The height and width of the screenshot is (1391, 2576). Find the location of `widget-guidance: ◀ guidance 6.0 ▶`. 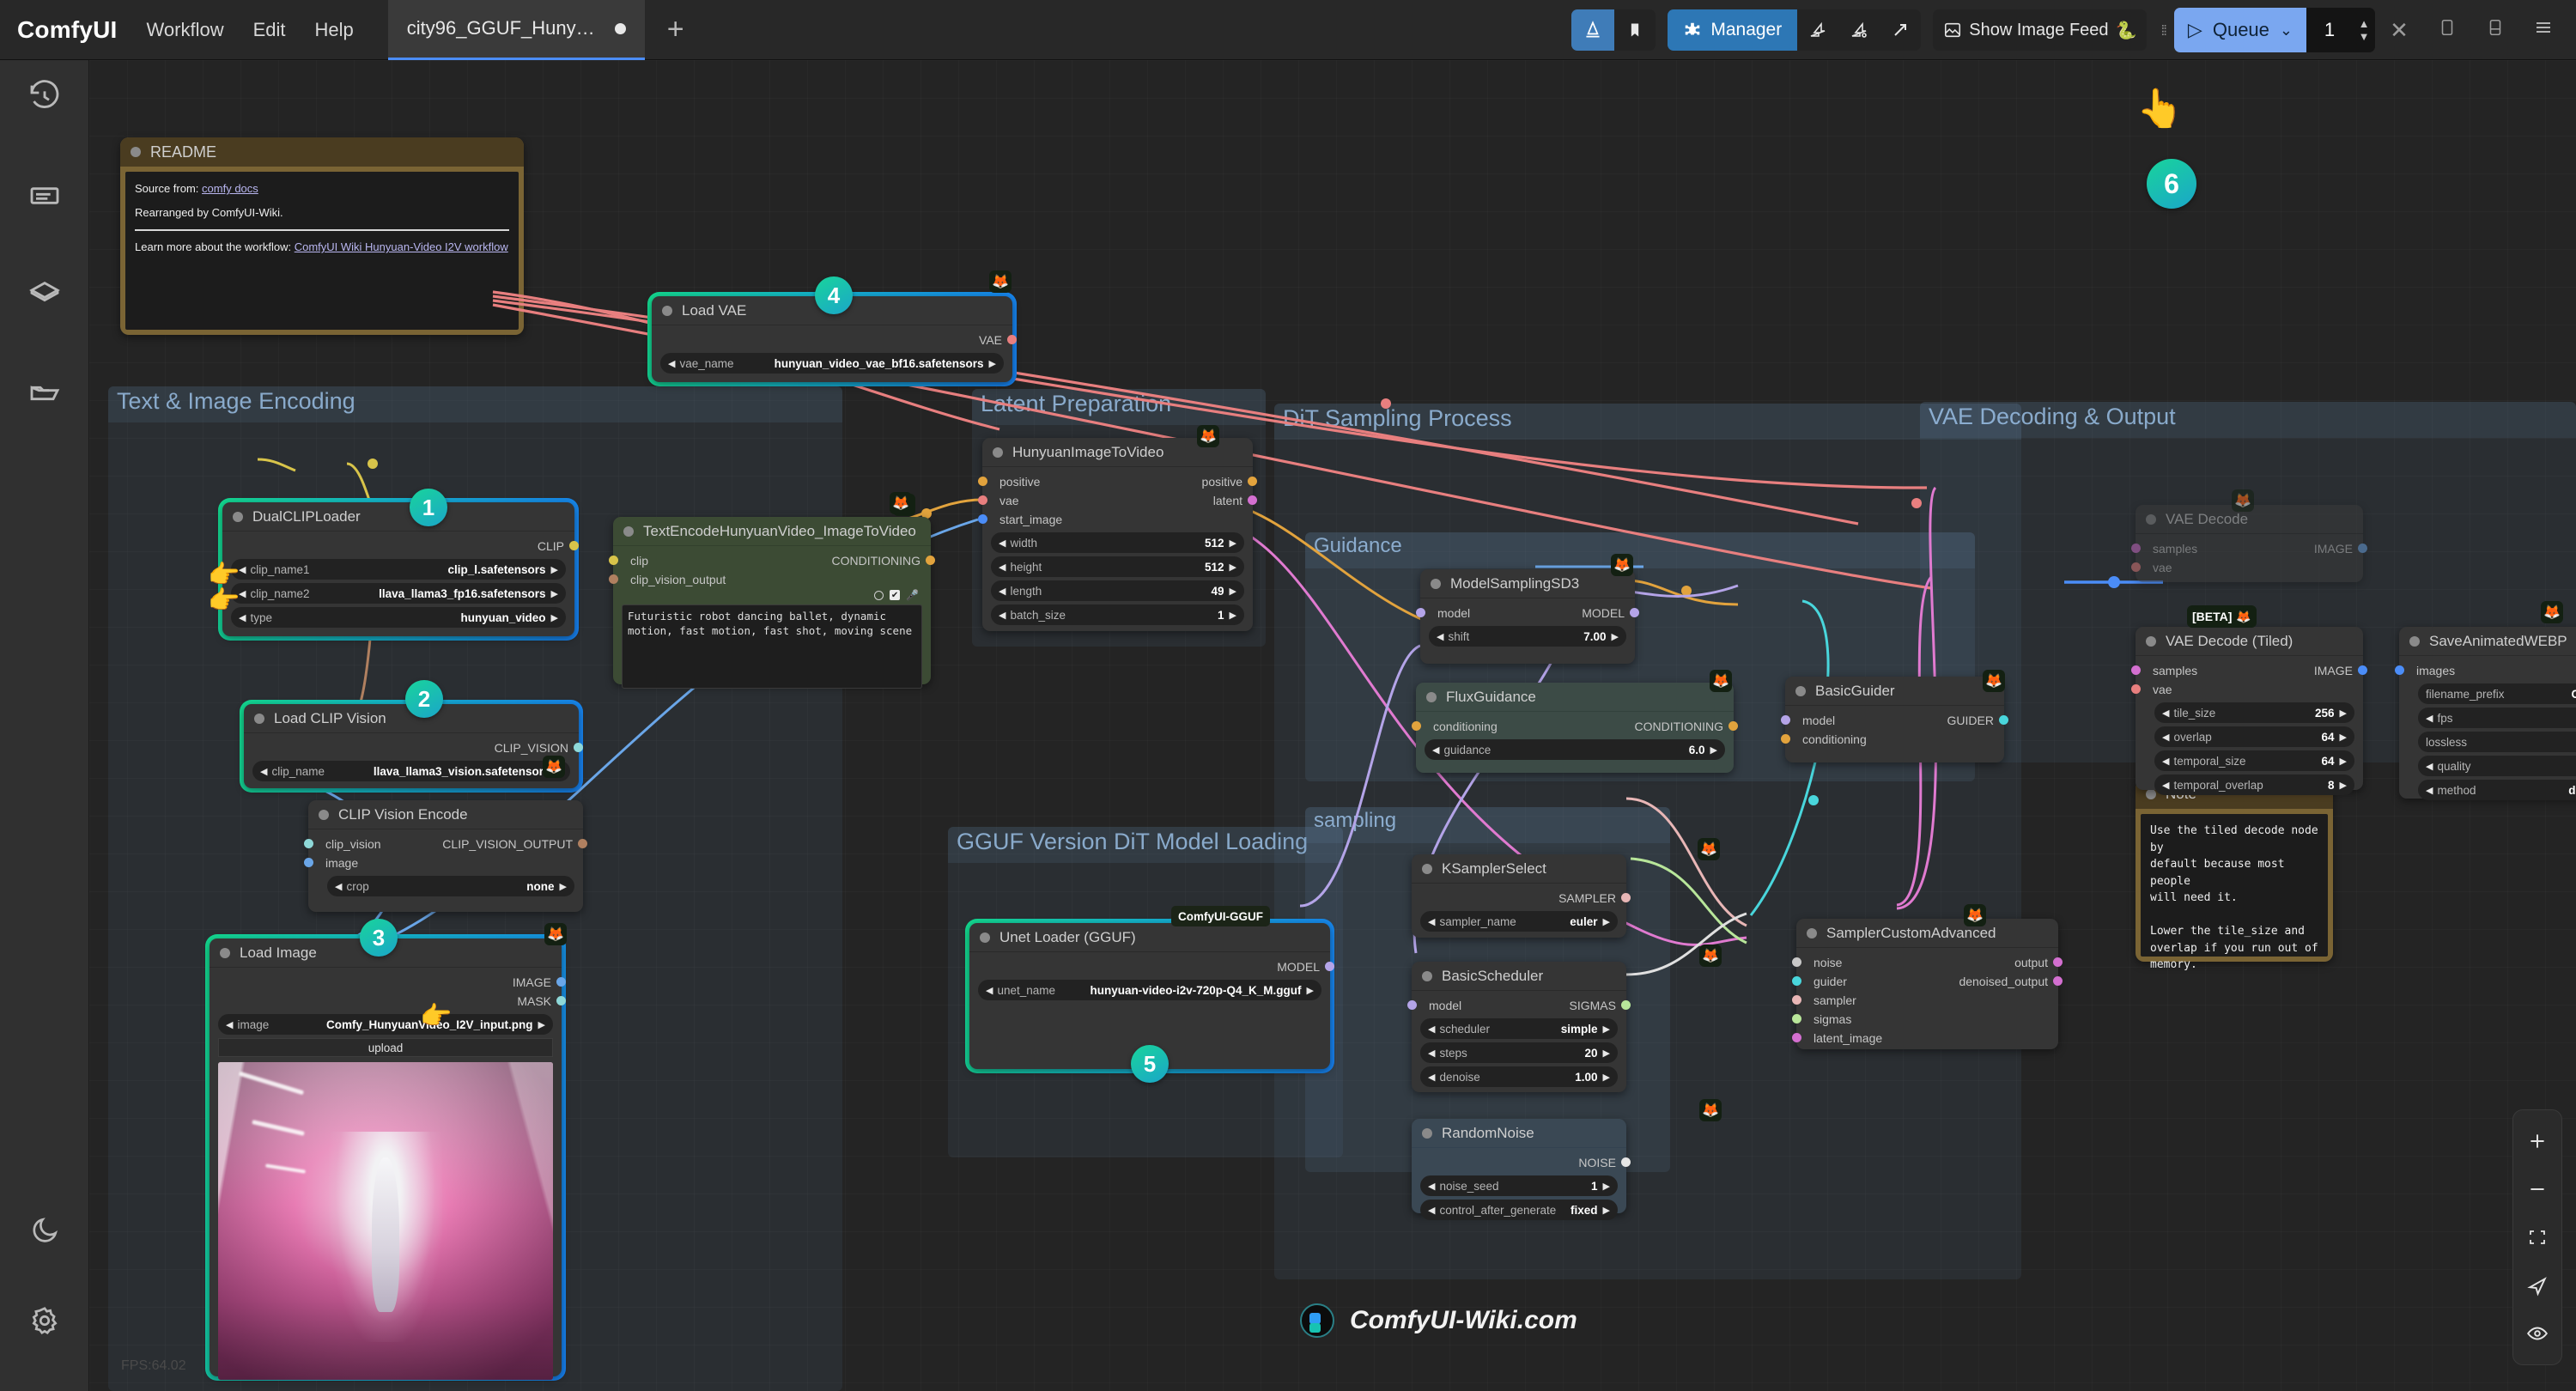

widget-guidance: ◀ guidance 6.0 ▶ is located at coordinates (1575, 749).